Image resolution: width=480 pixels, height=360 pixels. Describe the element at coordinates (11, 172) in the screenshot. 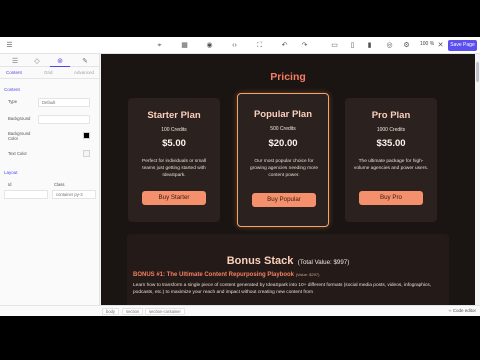

I see `layout-section-title: Layout` at that location.